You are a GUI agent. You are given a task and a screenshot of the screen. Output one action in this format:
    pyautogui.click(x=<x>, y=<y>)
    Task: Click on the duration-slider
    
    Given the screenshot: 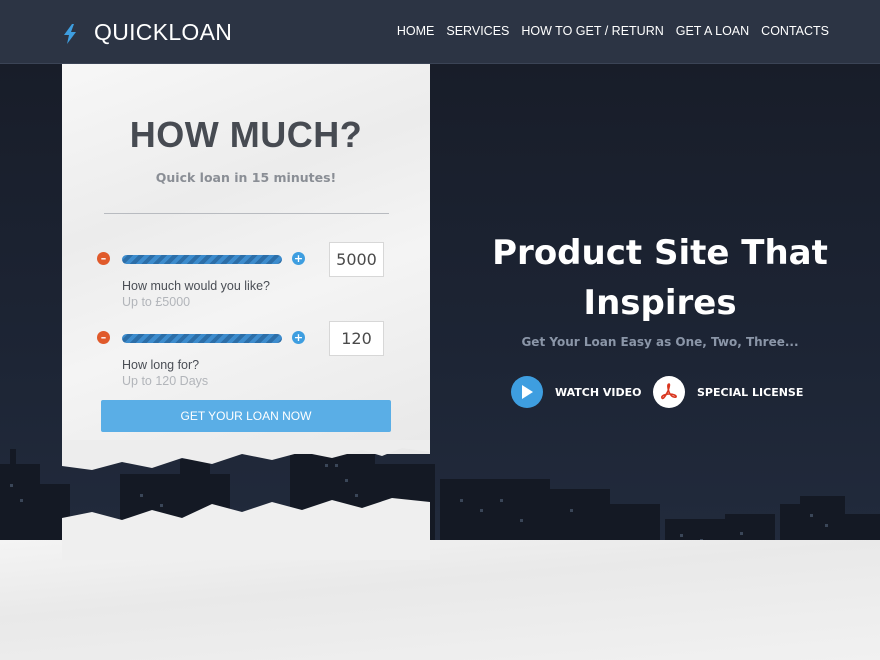 What is the action you would take?
    pyautogui.click(x=202, y=338)
    